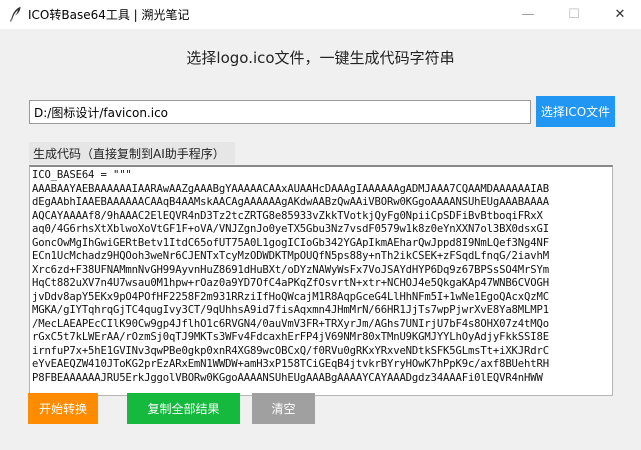 This screenshot has height=450, width=641. I want to click on maximize-button: ☐, so click(574, 14).